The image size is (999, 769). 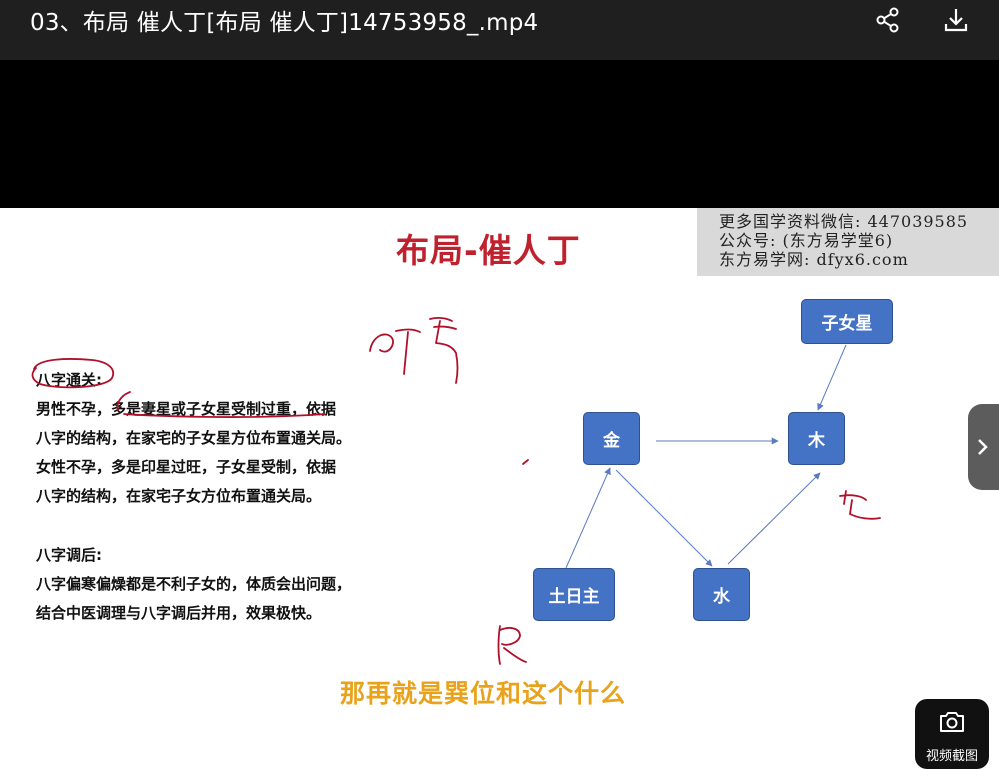 What do you see at coordinates (952, 722) in the screenshot?
I see `camera-icon` at bounding box center [952, 722].